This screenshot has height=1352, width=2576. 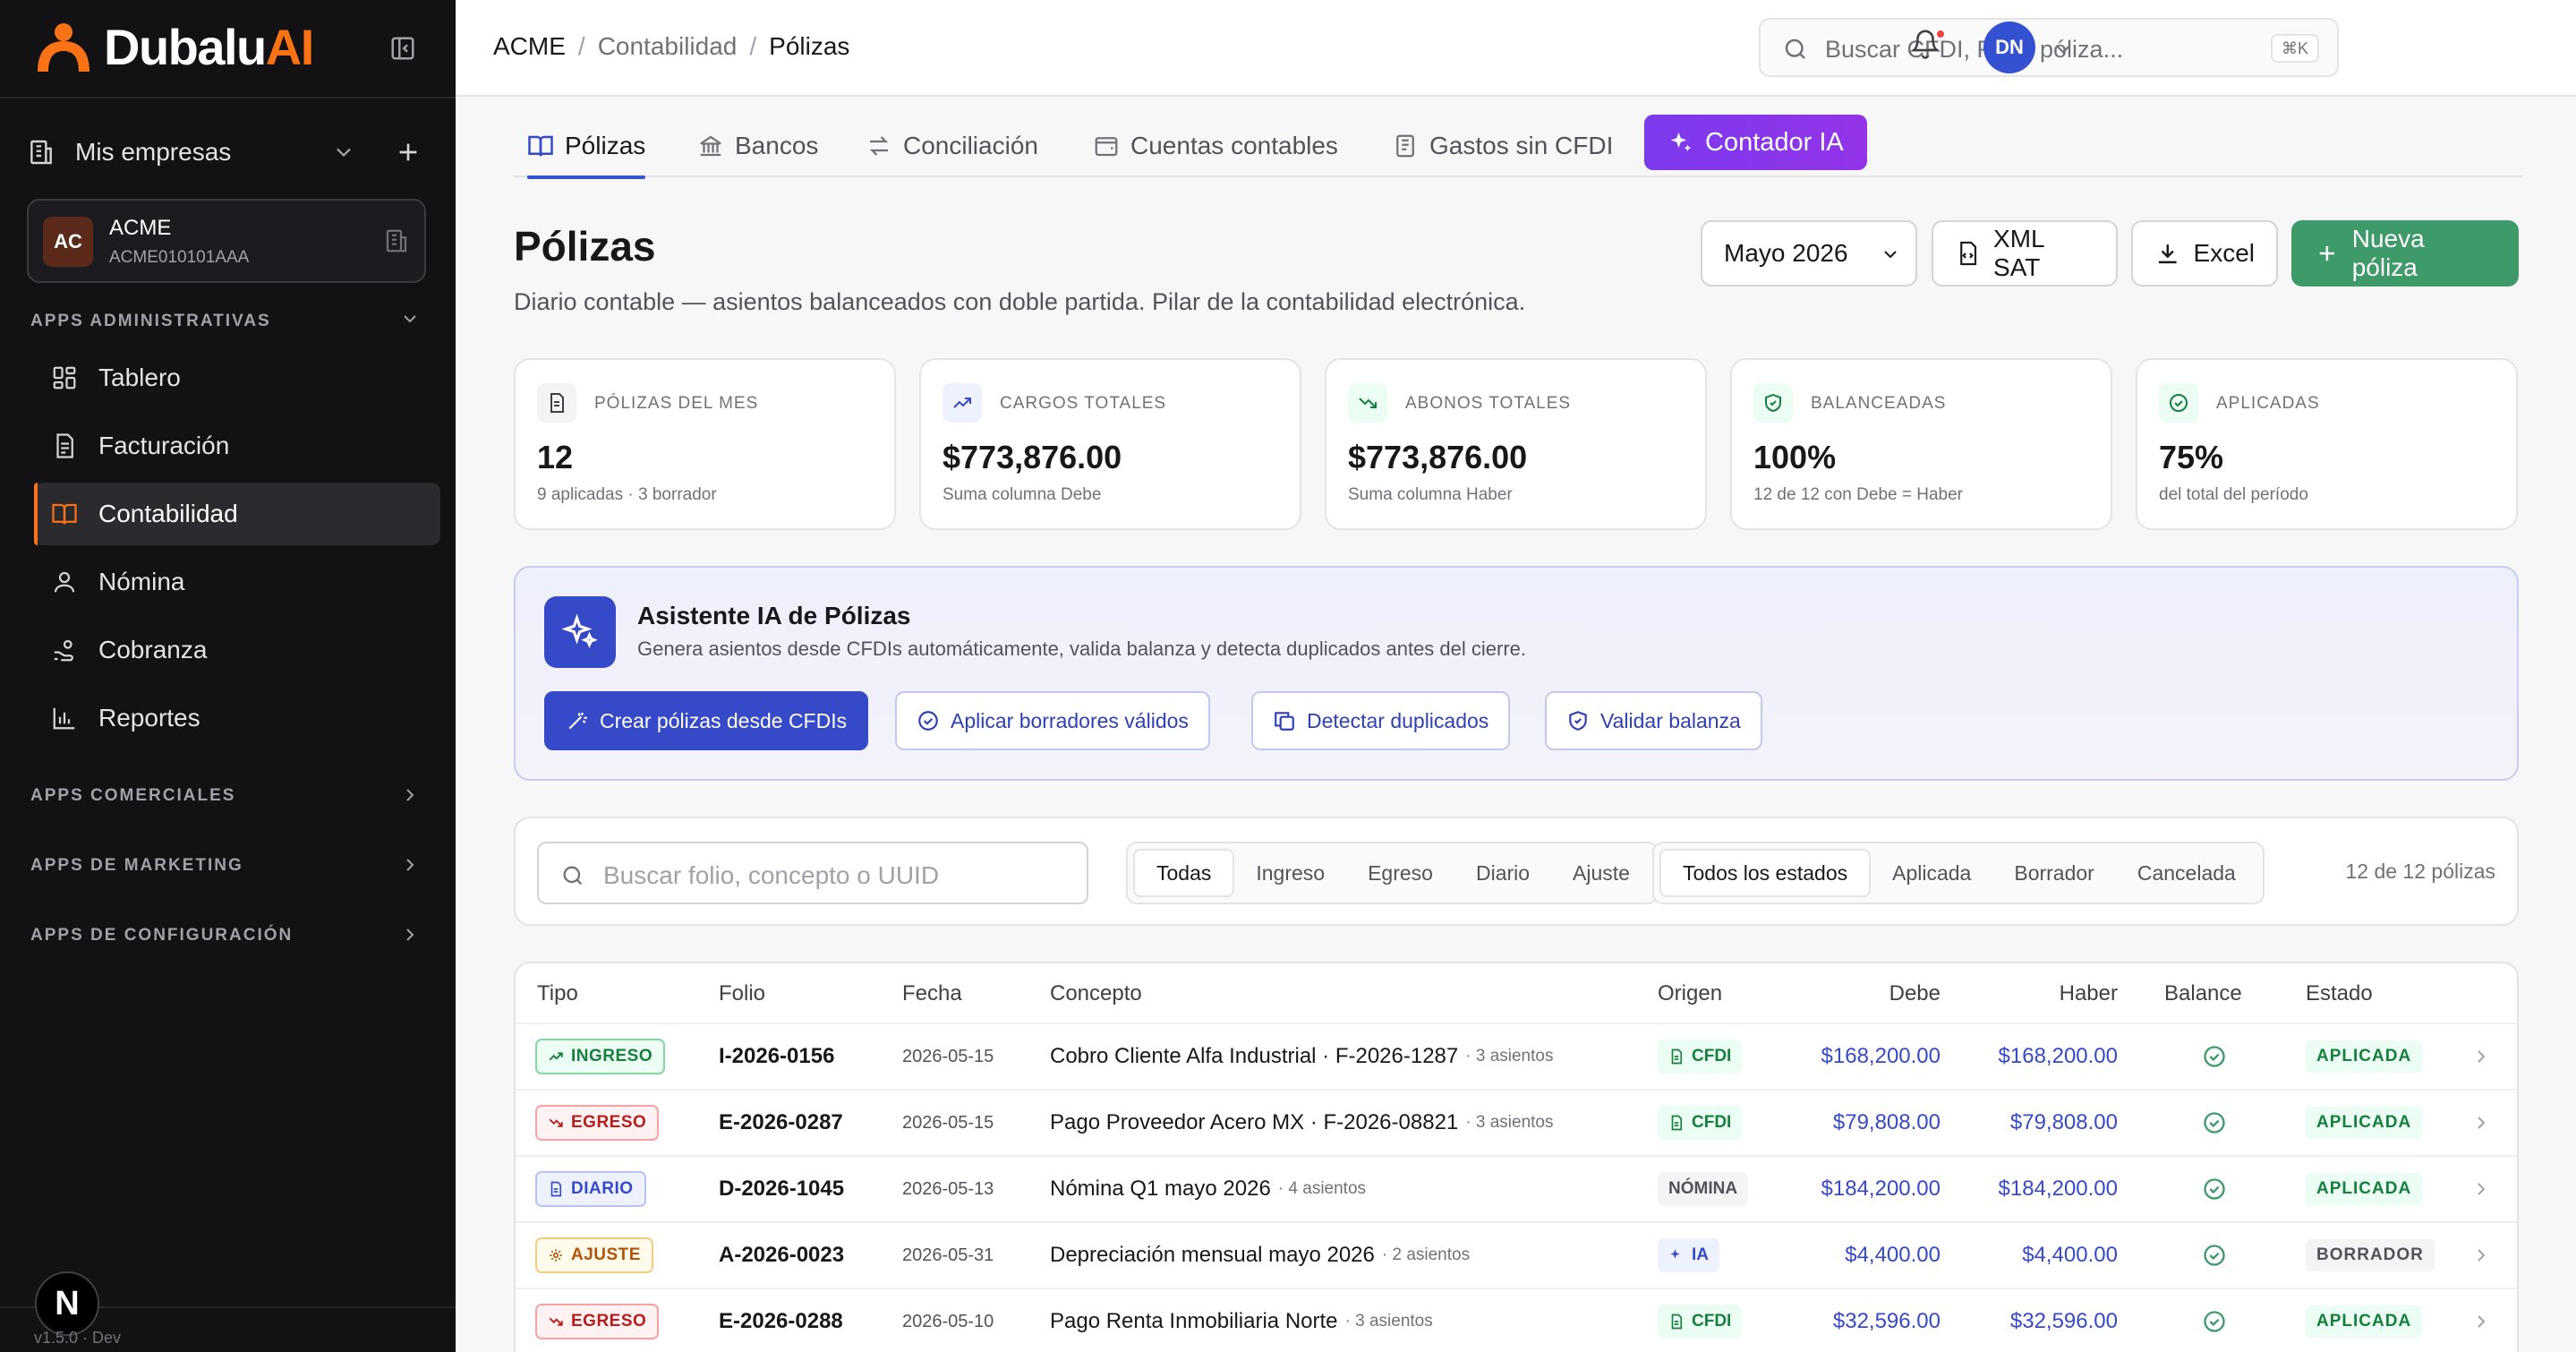 What do you see at coordinates (2233, 495) in the screenshot?
I see `stat-note: del total del período` at bounding box center [2233, 495].